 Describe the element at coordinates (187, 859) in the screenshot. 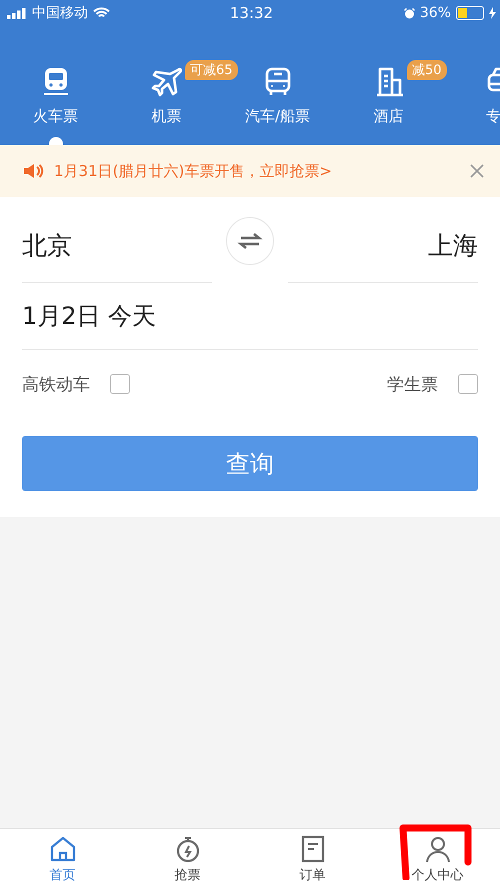

I see `tab-bar-item: 抢票` at that location.